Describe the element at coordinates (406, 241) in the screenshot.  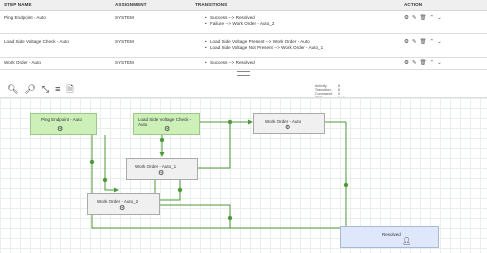
I see `user-icon: 👤︎` at that location.